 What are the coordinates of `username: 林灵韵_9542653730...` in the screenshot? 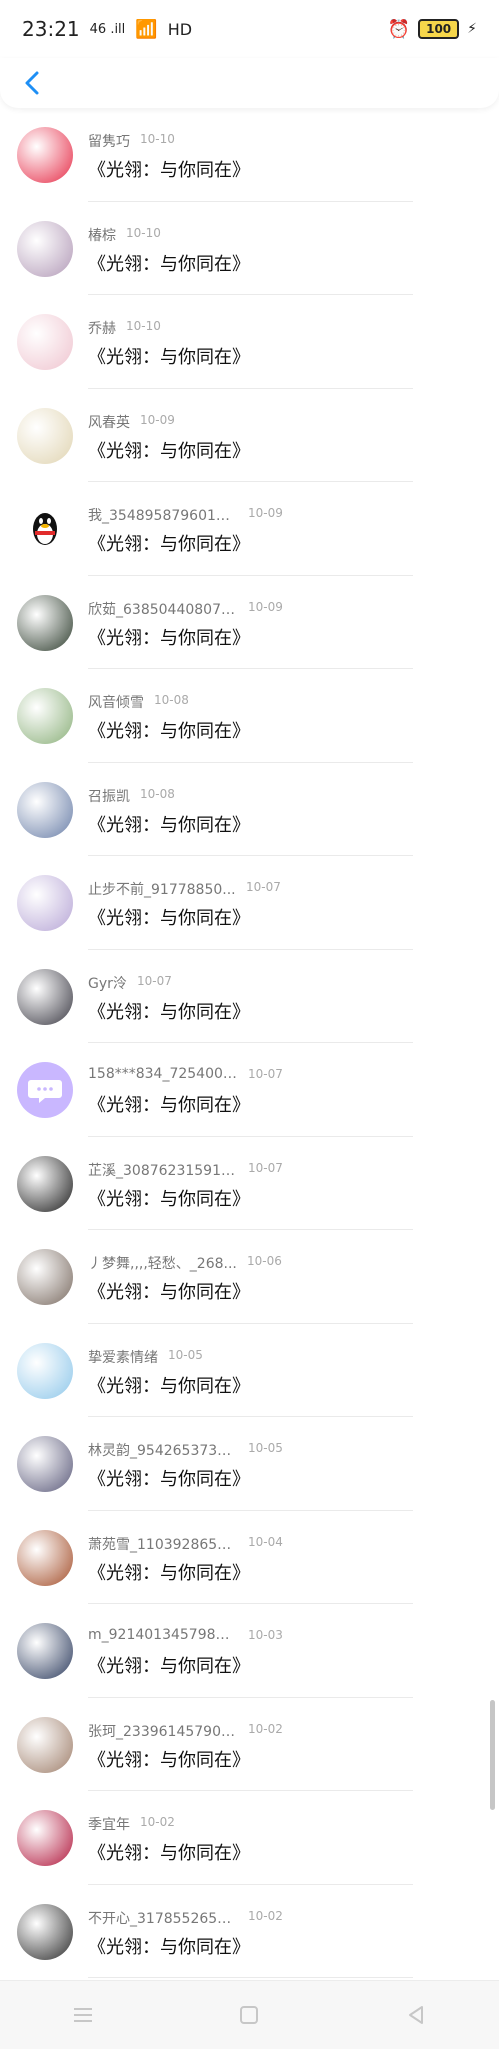 It's located at (163, 1450).